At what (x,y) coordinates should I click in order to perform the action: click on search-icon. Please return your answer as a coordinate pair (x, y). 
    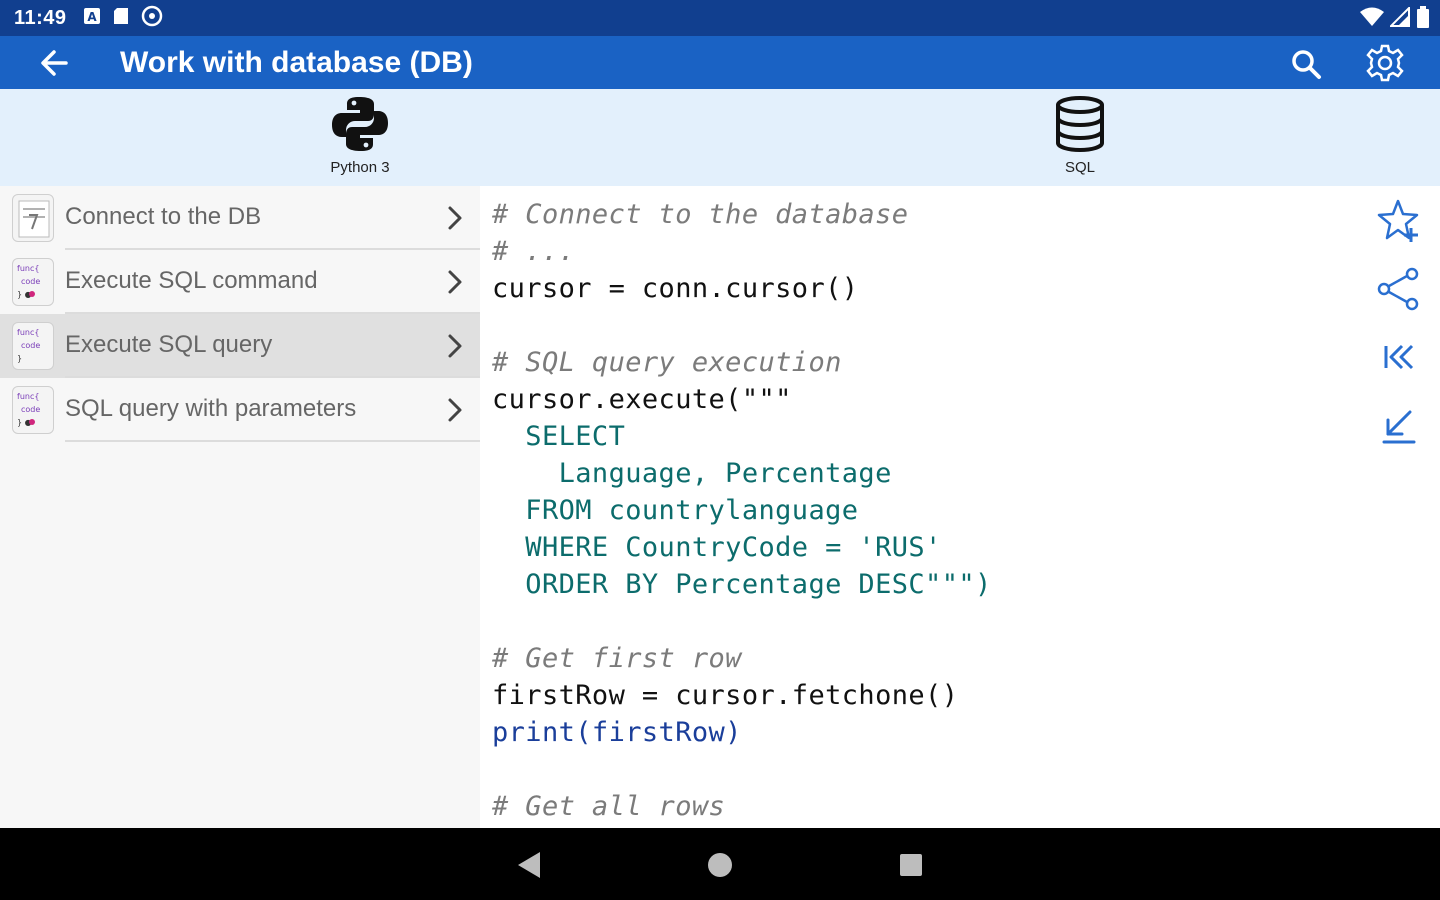
    Looking at the image, I should click on (1306, 64).